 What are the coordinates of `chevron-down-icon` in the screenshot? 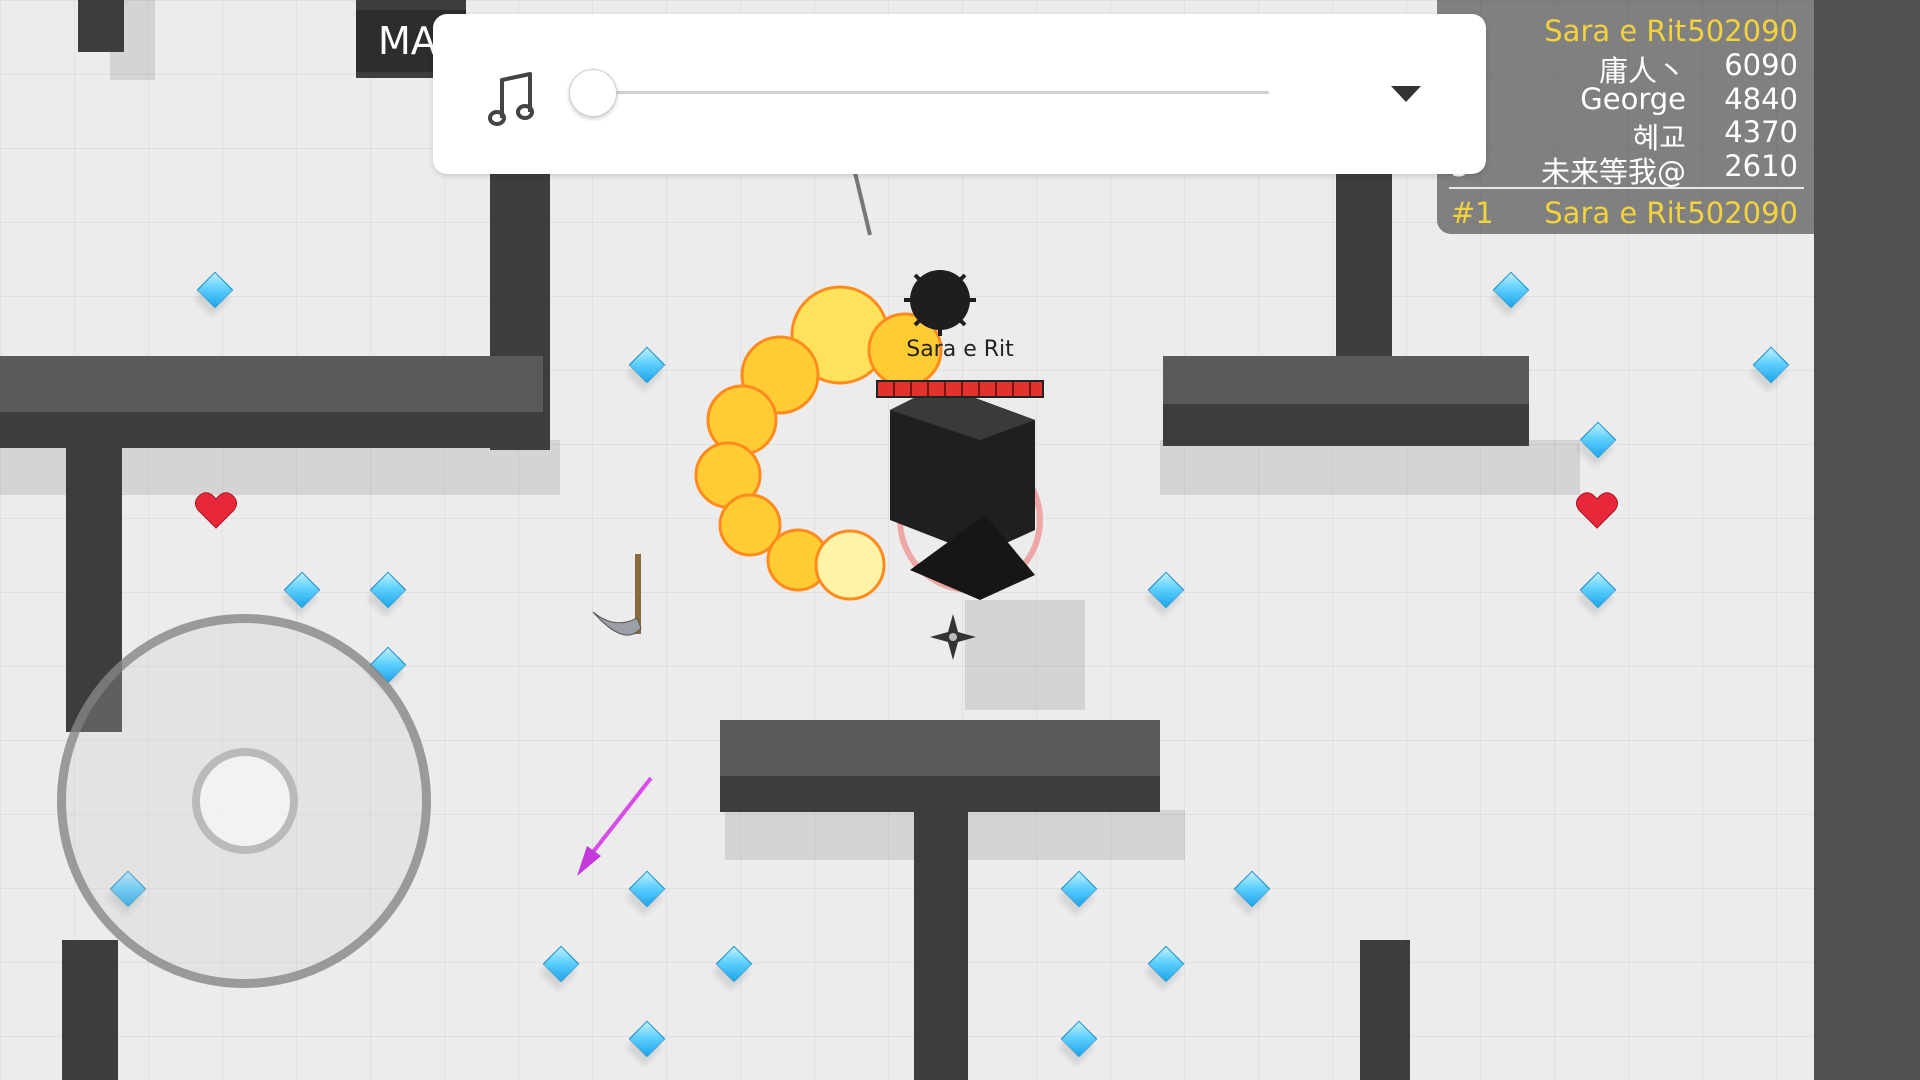 It's located at (1406, 94).